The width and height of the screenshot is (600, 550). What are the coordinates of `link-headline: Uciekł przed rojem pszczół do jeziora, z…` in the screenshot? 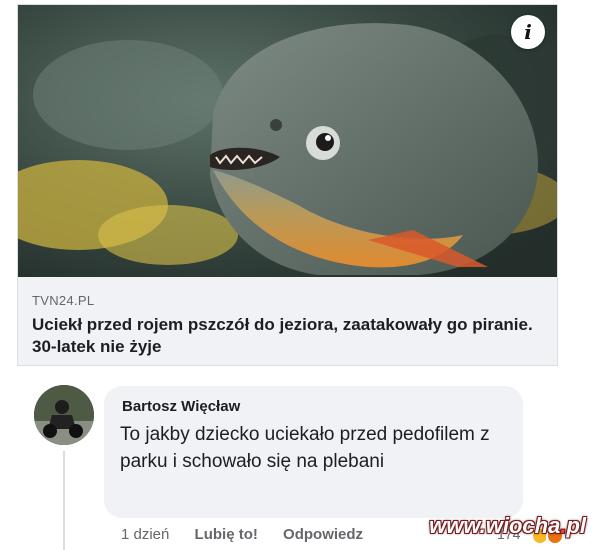 It's located at (288, 336).